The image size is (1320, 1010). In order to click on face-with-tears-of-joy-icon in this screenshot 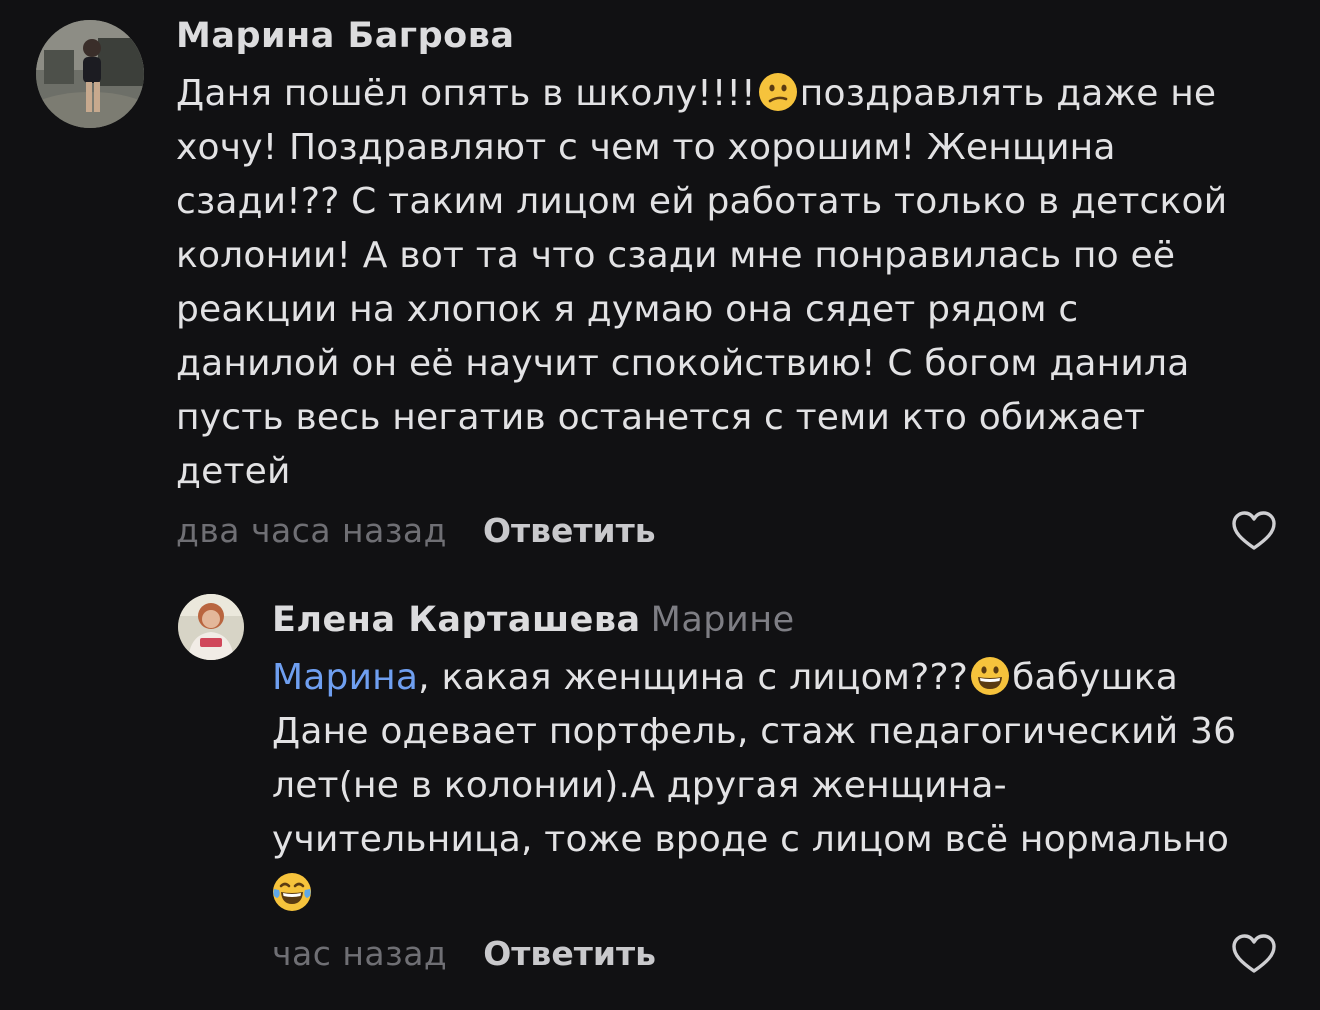, I will do `click(292, 892)`.